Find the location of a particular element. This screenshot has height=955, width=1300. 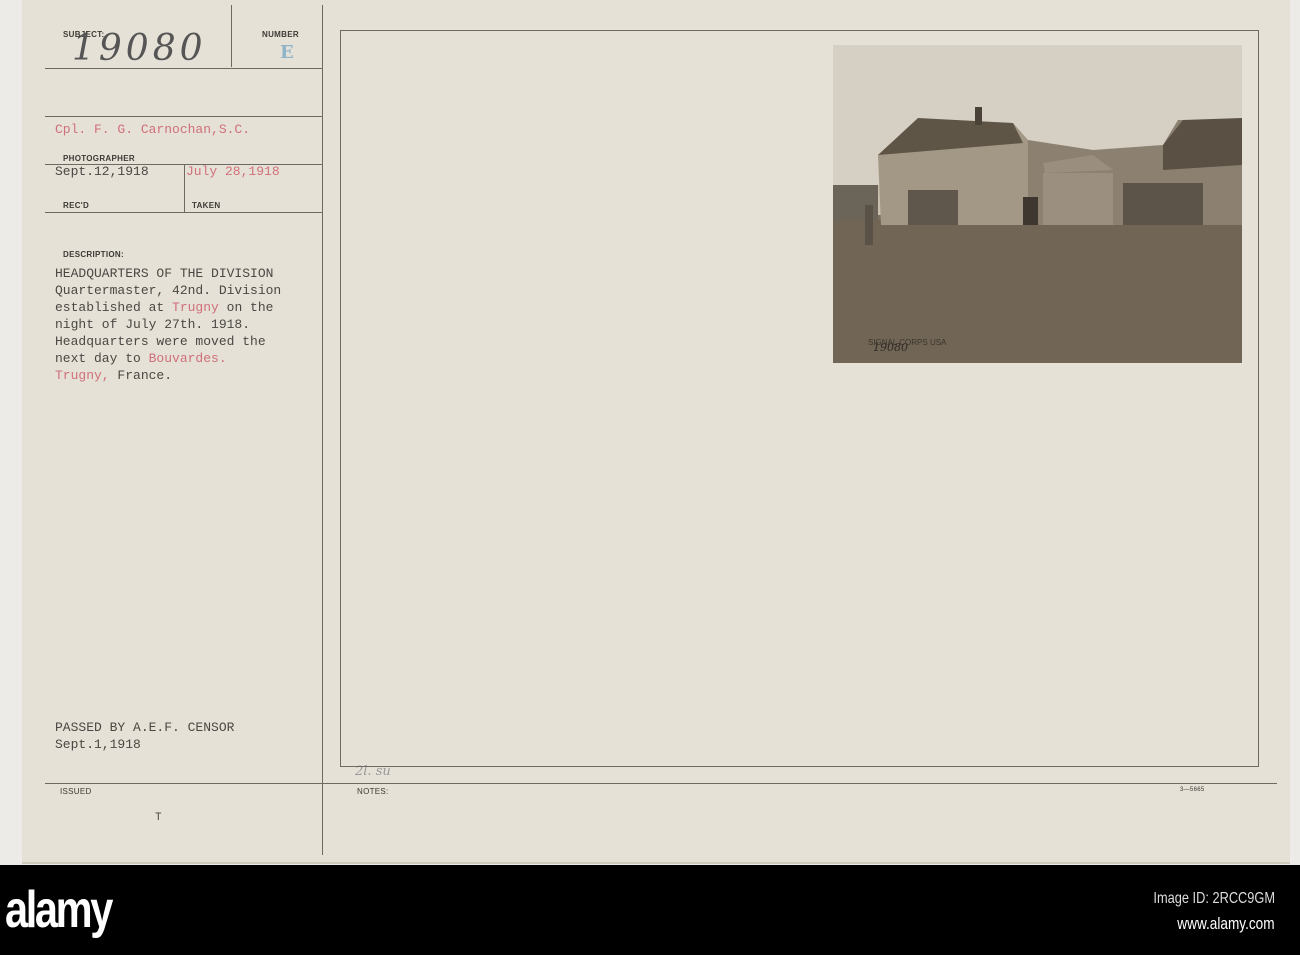

taken-date: July 28,1918 is located at coordinates (233, 171).